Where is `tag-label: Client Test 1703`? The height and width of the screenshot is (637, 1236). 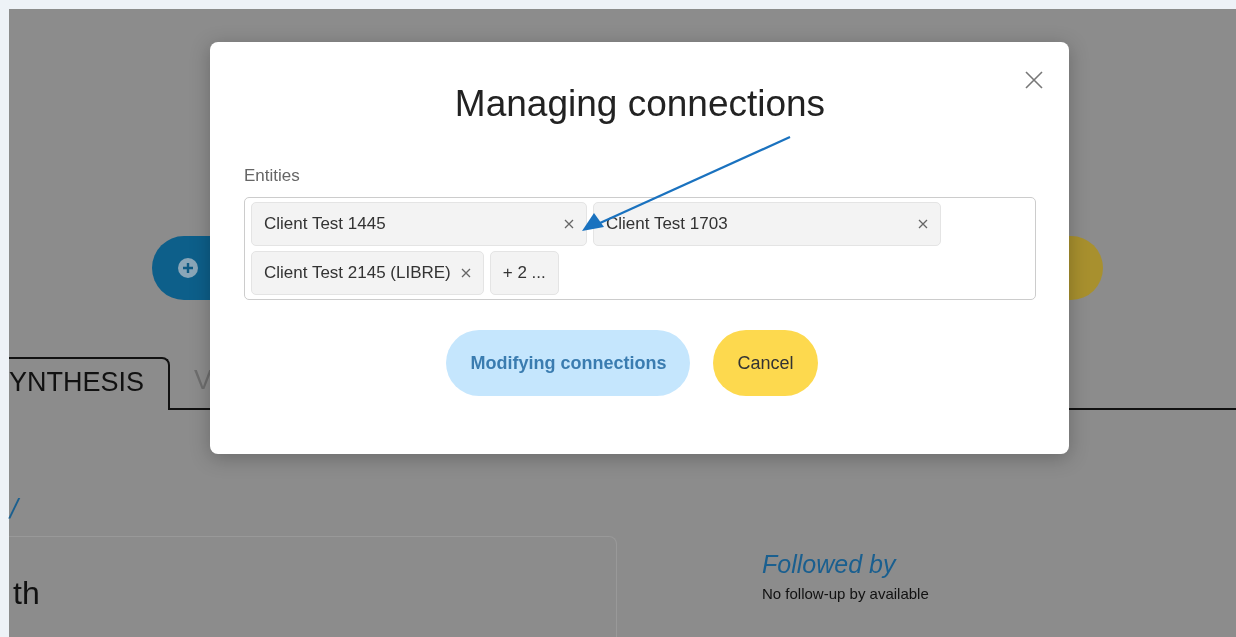 tag-label: Client Test 1703 is located at coordinates (667, 224).